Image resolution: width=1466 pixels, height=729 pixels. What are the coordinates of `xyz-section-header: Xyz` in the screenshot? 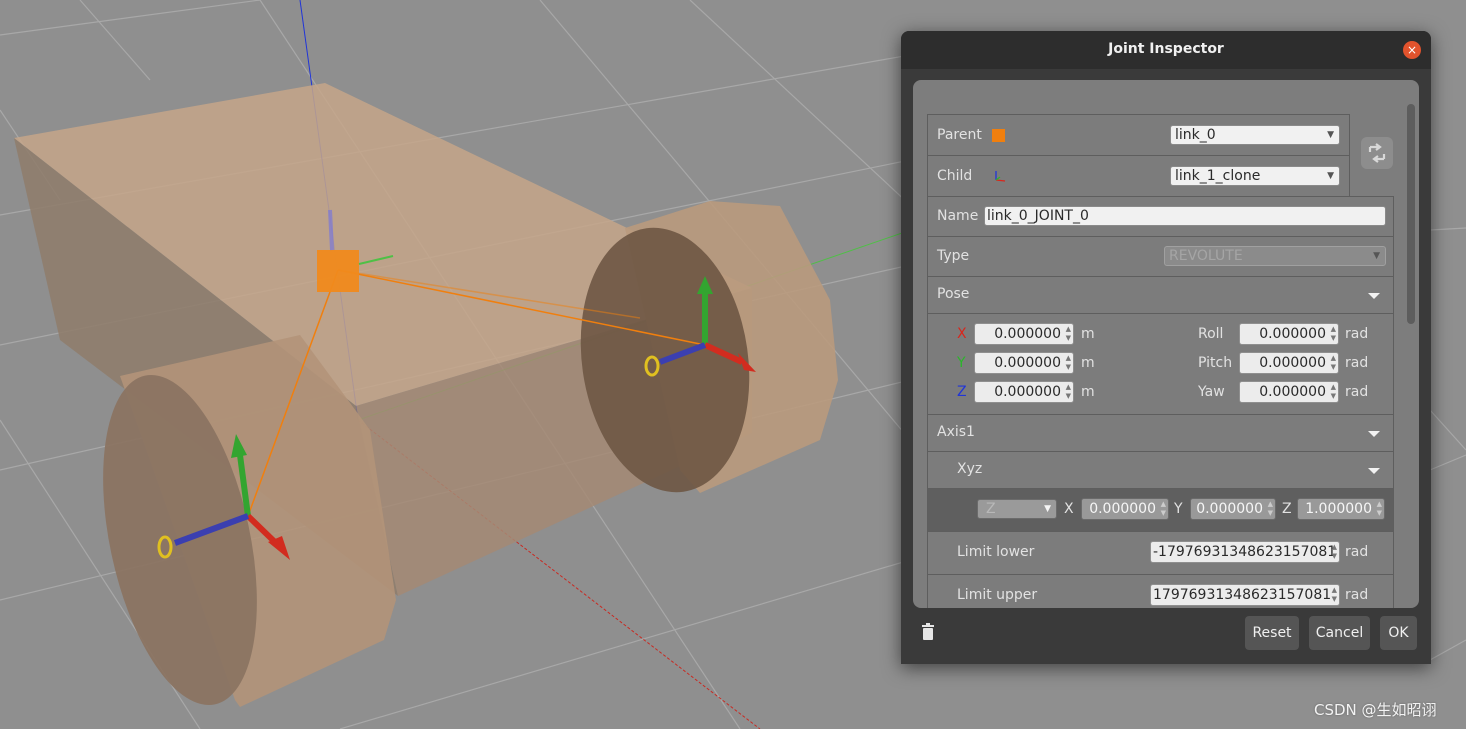 It's located at (1160, 469).